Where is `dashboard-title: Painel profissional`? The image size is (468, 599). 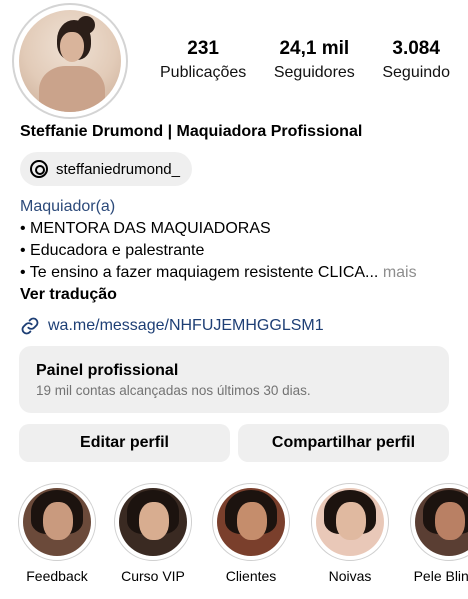 dashboard-title: Painel profissional is located at coordinates (107, 370).